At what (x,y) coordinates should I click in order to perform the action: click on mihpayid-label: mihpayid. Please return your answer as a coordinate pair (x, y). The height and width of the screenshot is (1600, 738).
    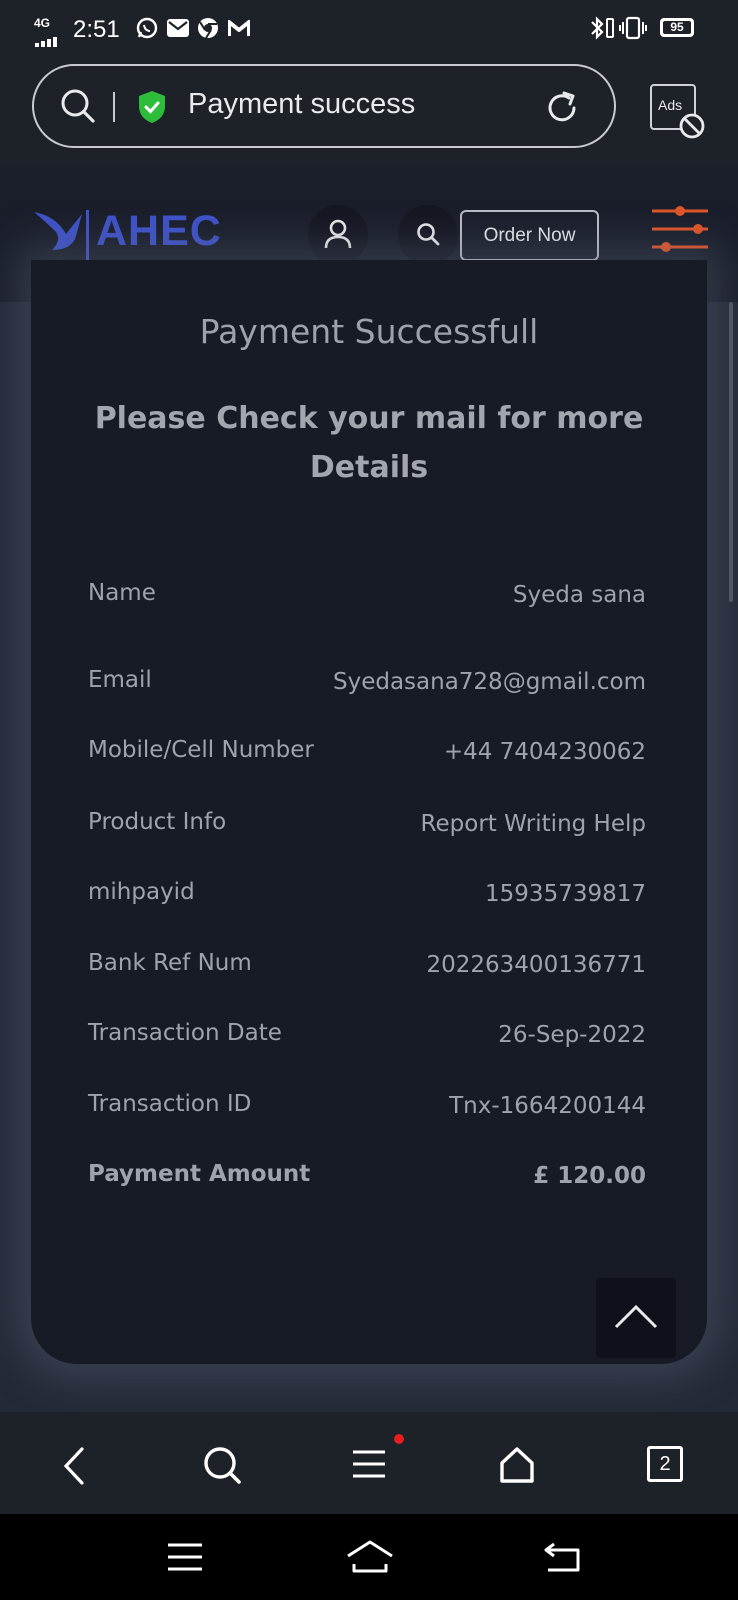
    Looking at the image, I should click on (141, 892).